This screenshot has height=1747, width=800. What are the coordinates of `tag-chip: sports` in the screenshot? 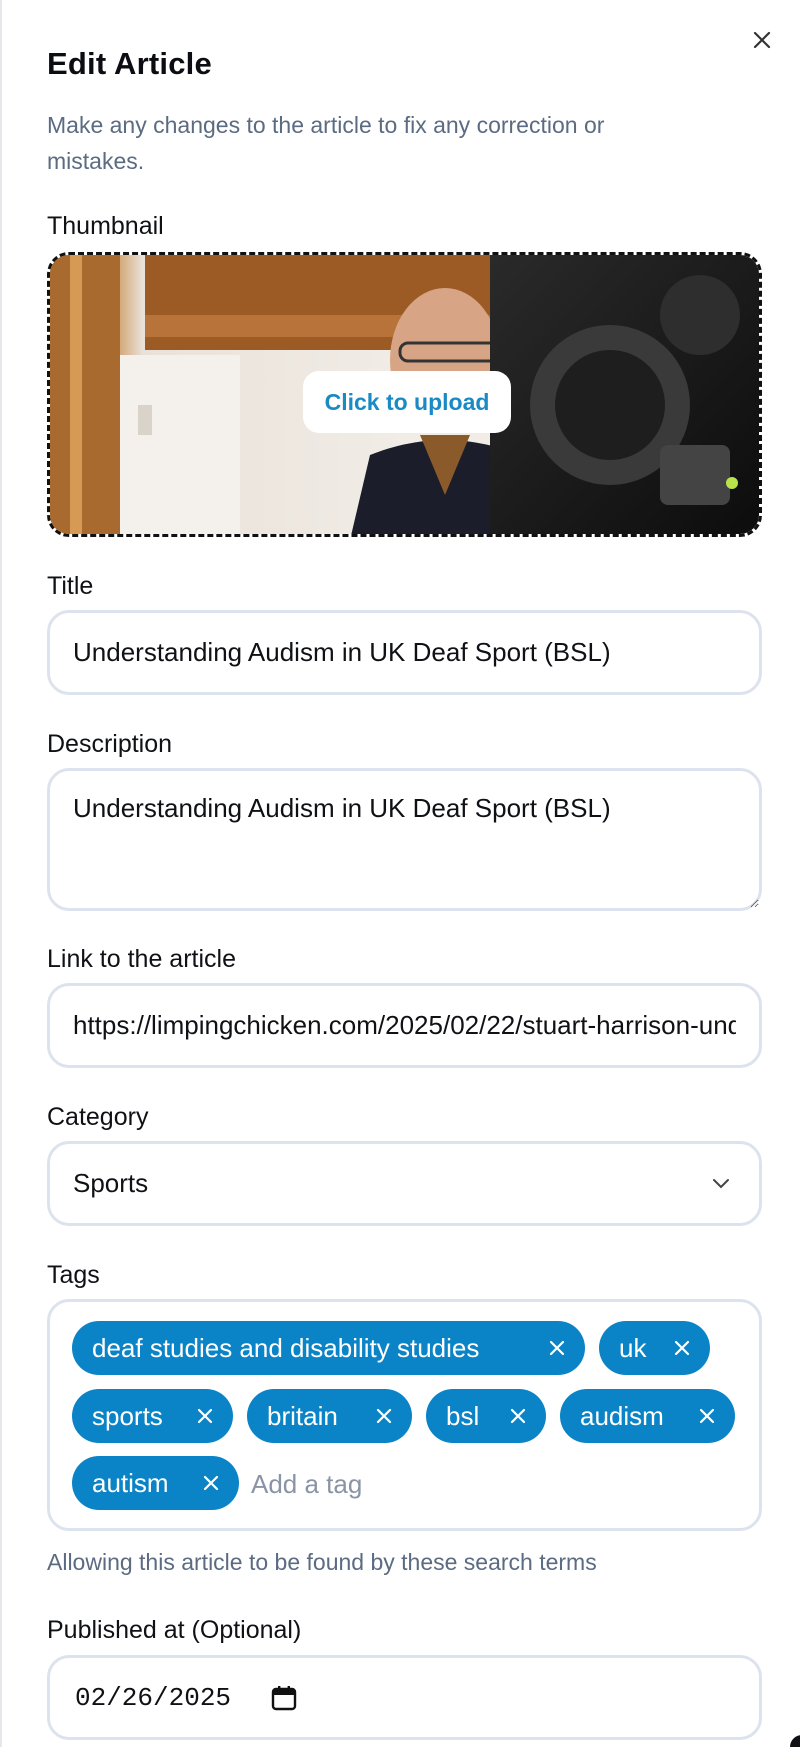 It's located at (152, 1416).